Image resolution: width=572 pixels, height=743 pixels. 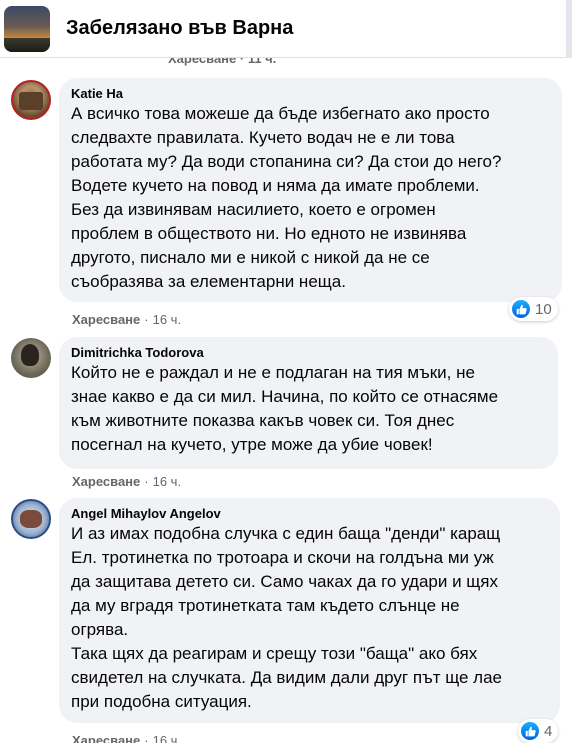 What do you see at coordinates (222, 62) in the screenshot?
I see `previous-comment-meta: Харесване · 11 ч.` at bounding box center [222, 62].